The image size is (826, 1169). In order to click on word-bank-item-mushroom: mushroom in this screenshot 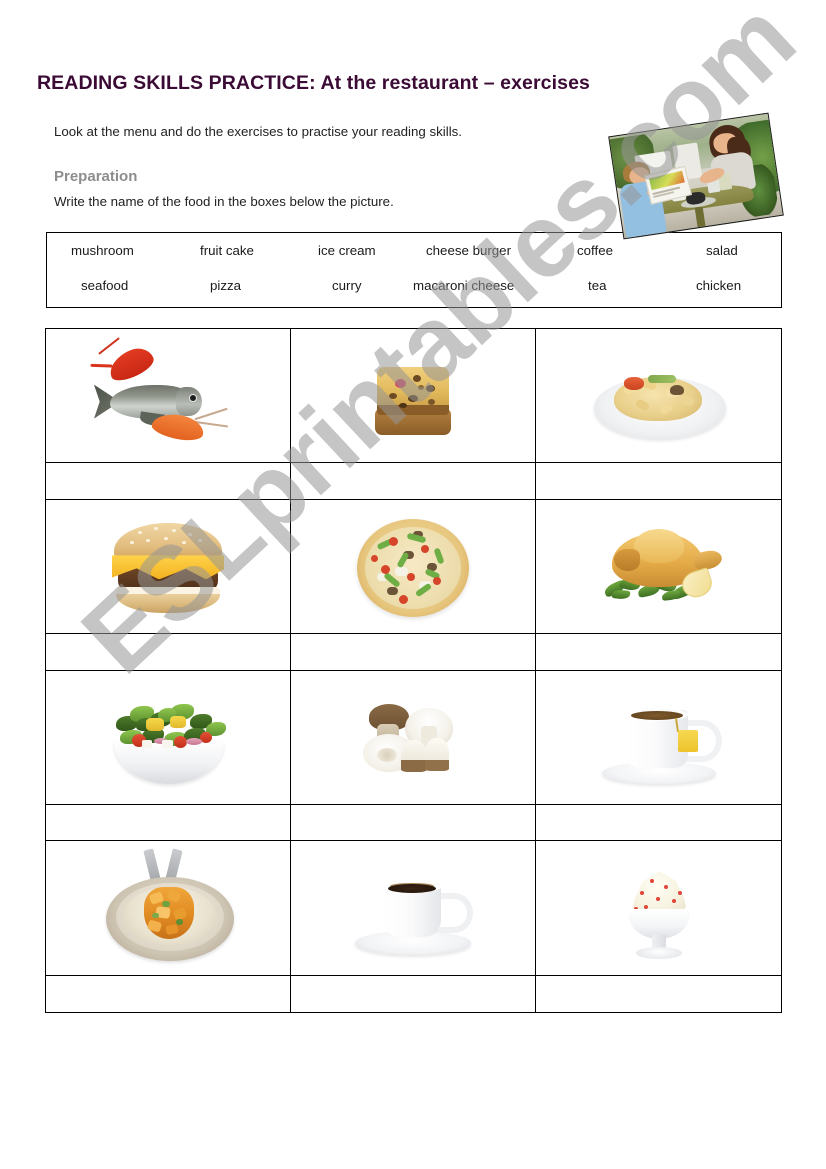, I will do `click(102, 250)`.